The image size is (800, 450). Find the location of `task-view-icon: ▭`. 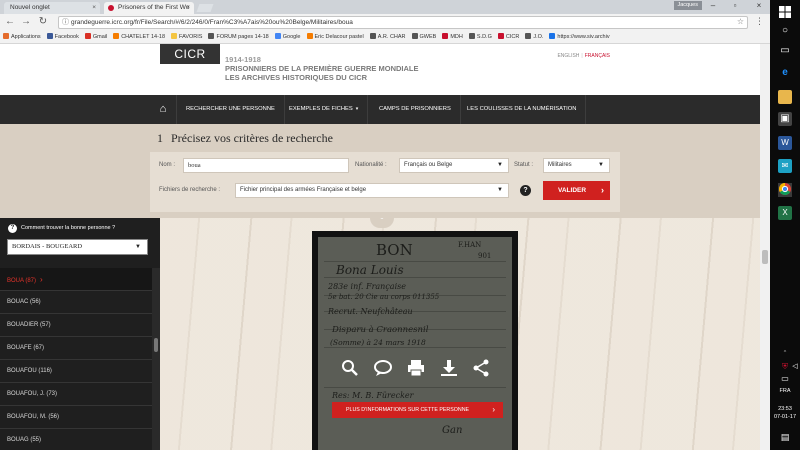

task-view-icon: ▭ is located at coordinates (785, 51).